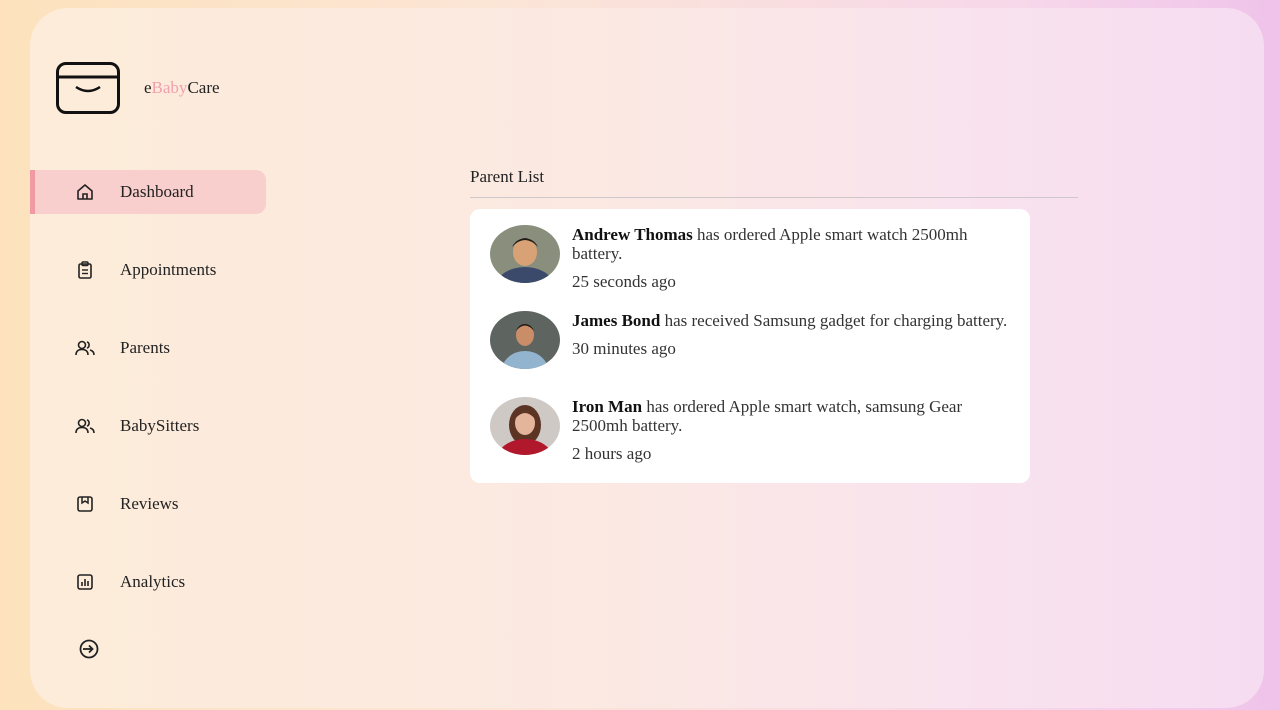  What do you see at coordinates (607, 406) in the screenshot?
I see `activity-name: Iron Man` at bounding box center [607, 406].